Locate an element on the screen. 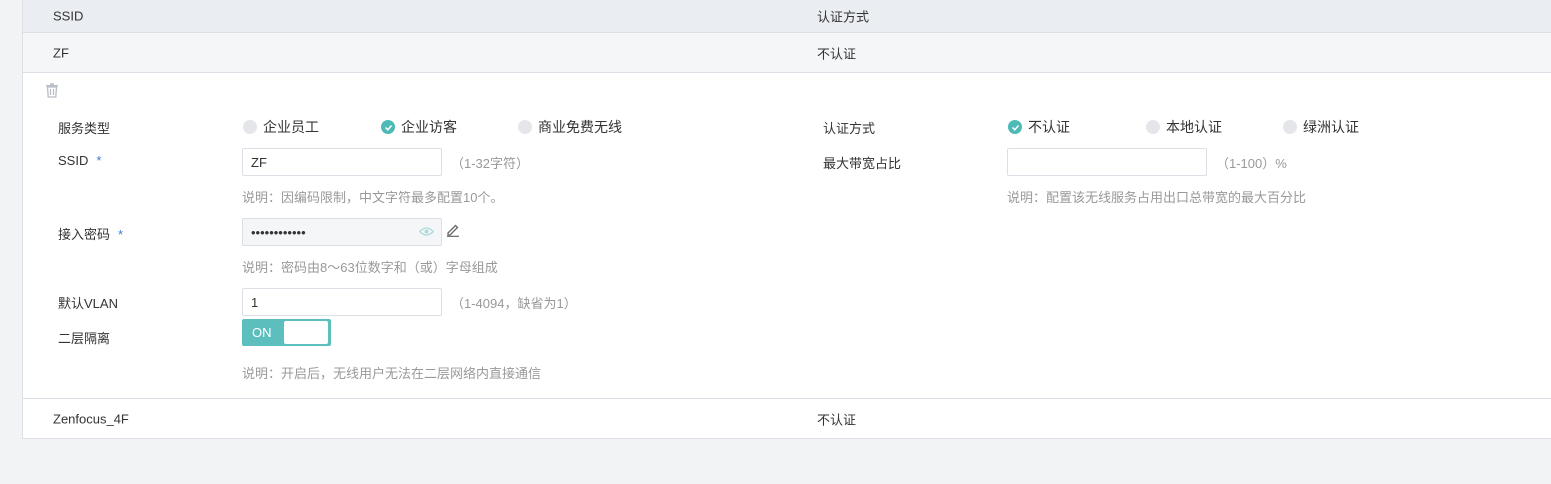  vlan-hint: （1-4094，缺省为1） is located at coordinates (514, 303).